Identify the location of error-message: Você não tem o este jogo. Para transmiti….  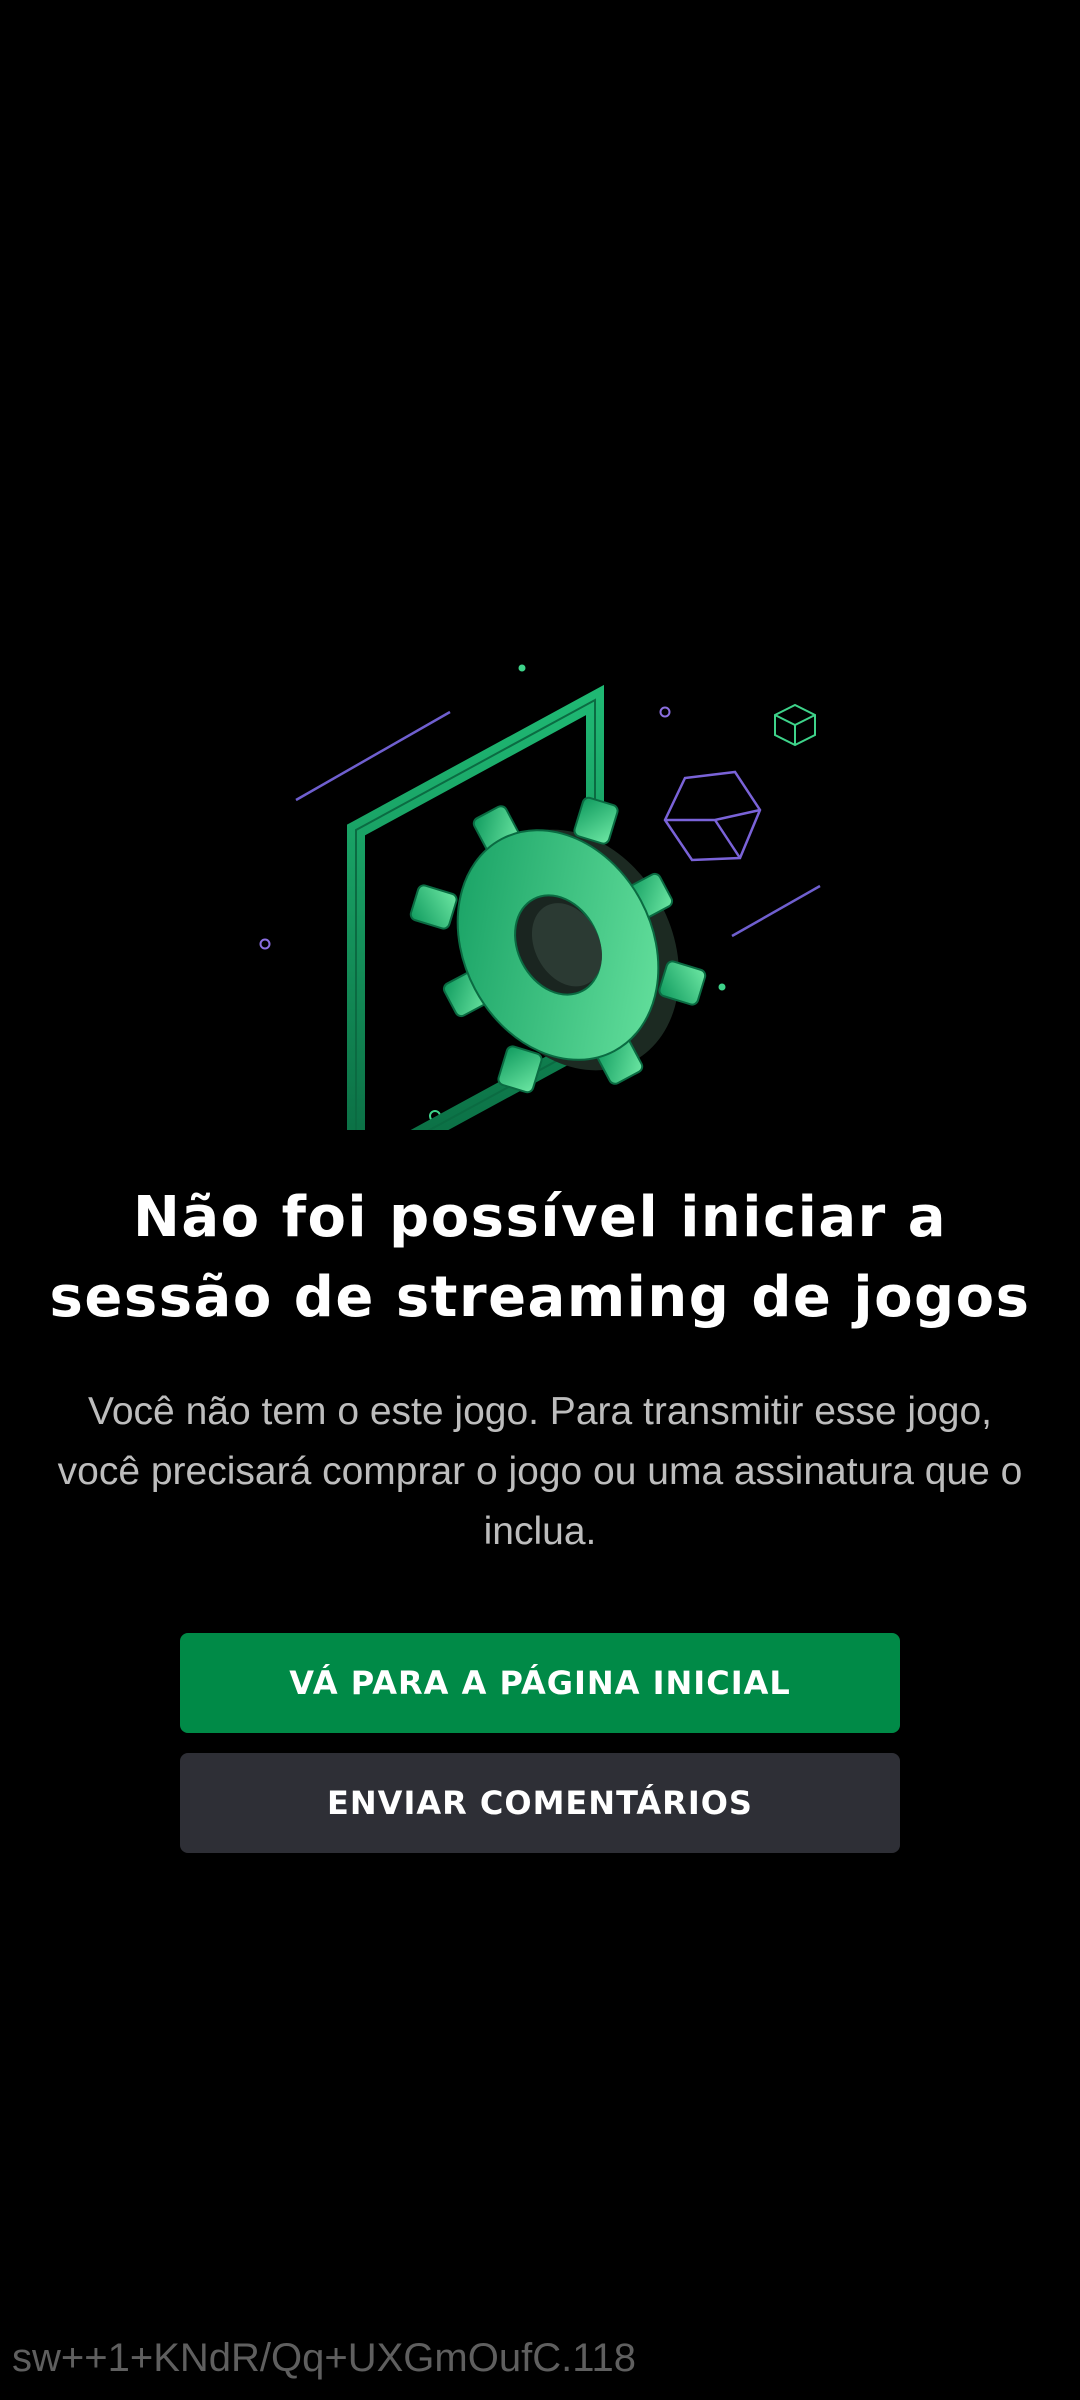
(540, 1471).